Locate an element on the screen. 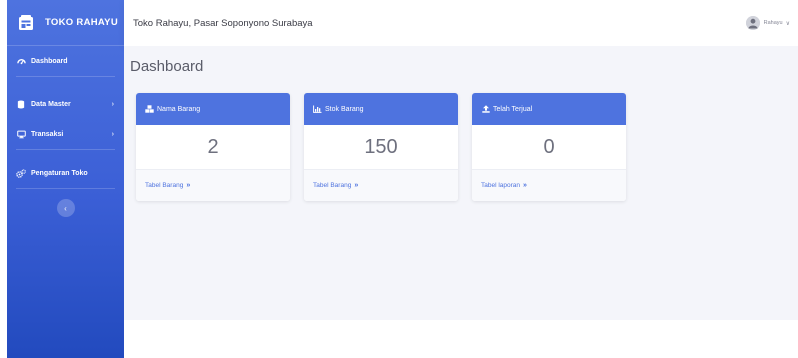 This screenshot has width=798, height=358. card-value: 150 is located at coordinates (381, 147).